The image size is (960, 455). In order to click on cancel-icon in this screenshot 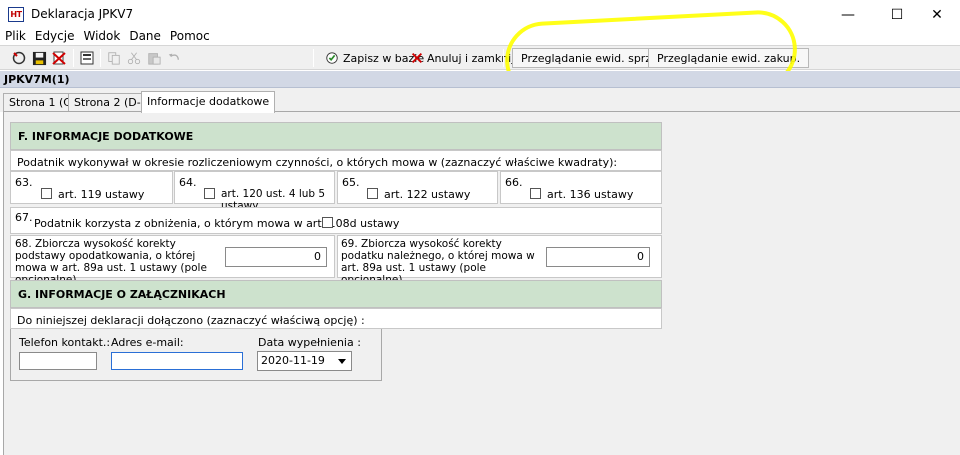, I will do `click(417, 58)`.